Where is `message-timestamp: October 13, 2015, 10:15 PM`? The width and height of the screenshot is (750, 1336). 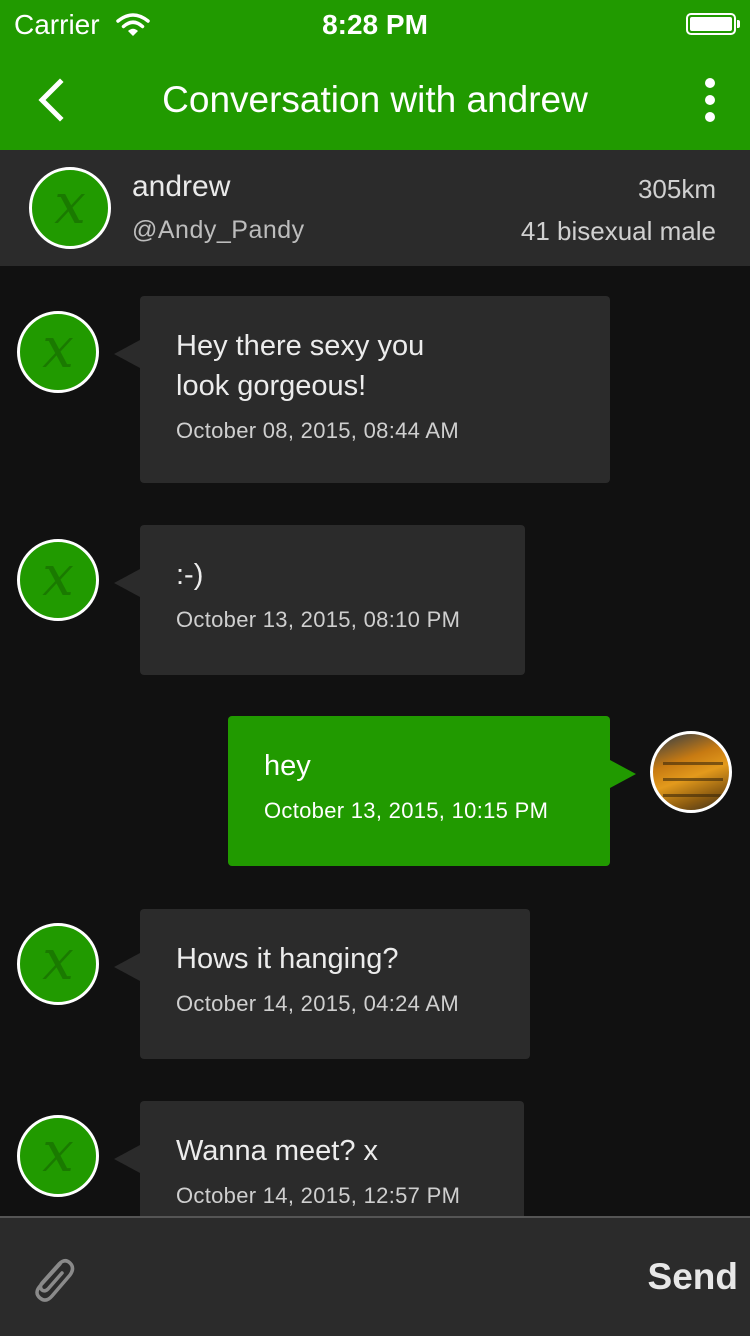
message-timestamp: October 13, 2015, 10:15 PM is located at coordinates (406, 810).